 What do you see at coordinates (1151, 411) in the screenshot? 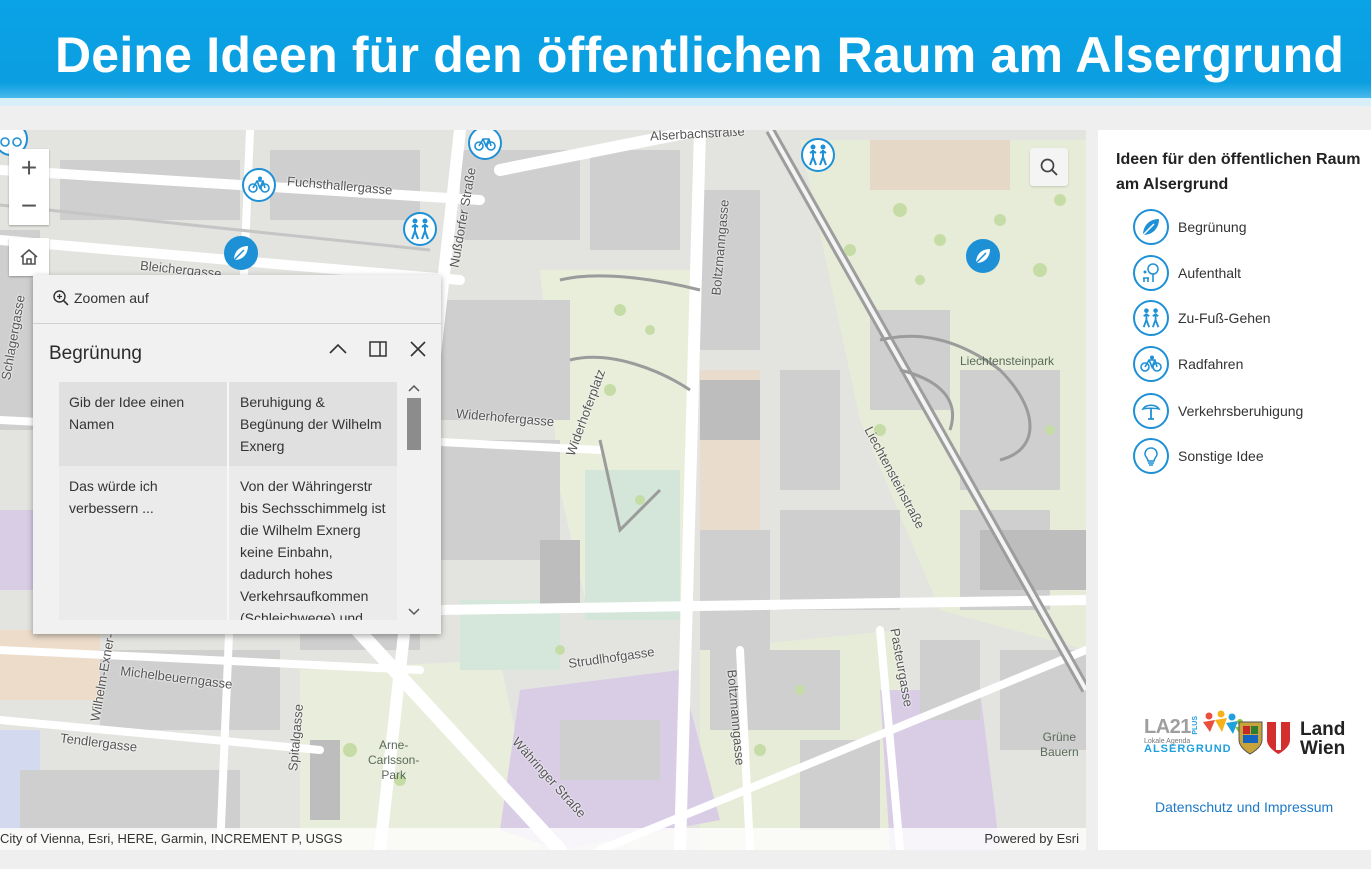
I see `traffic-calming-icon` at bounding box center [1151, 411].